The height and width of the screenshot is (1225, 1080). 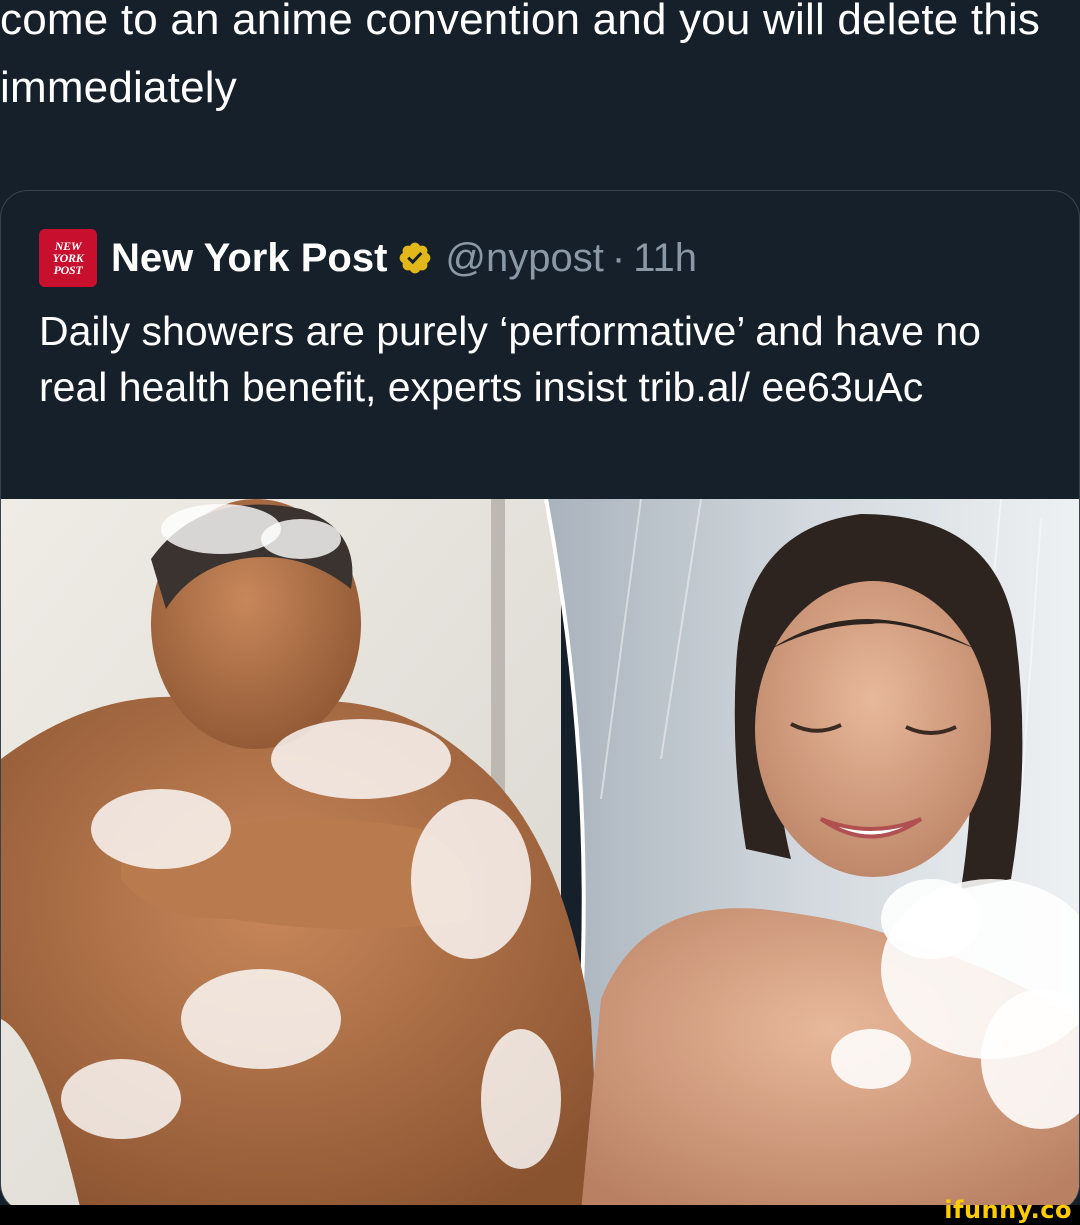 What do you see at coordinates (665, 258) in the screenshot?
I see `post-time: 11h` at bounding box center [665, 258].